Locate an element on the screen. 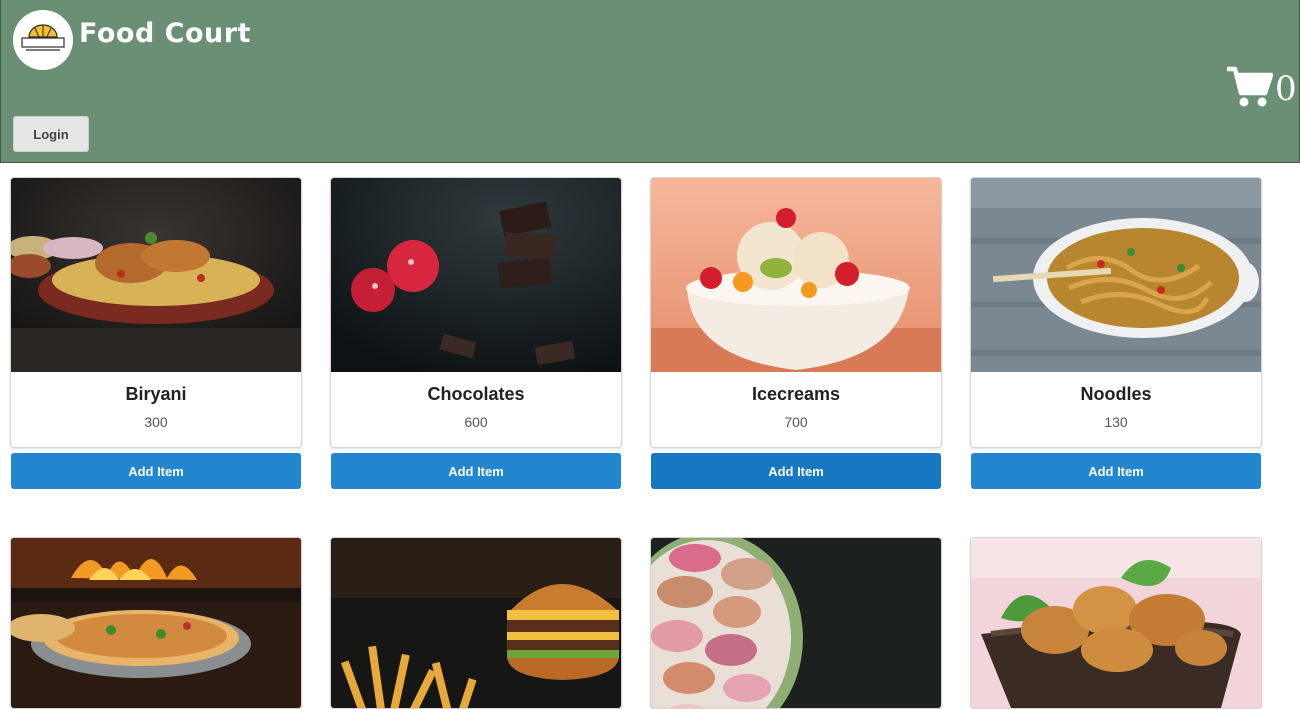  product-card: Noodles 130 is located at coordinates (1116, 312).